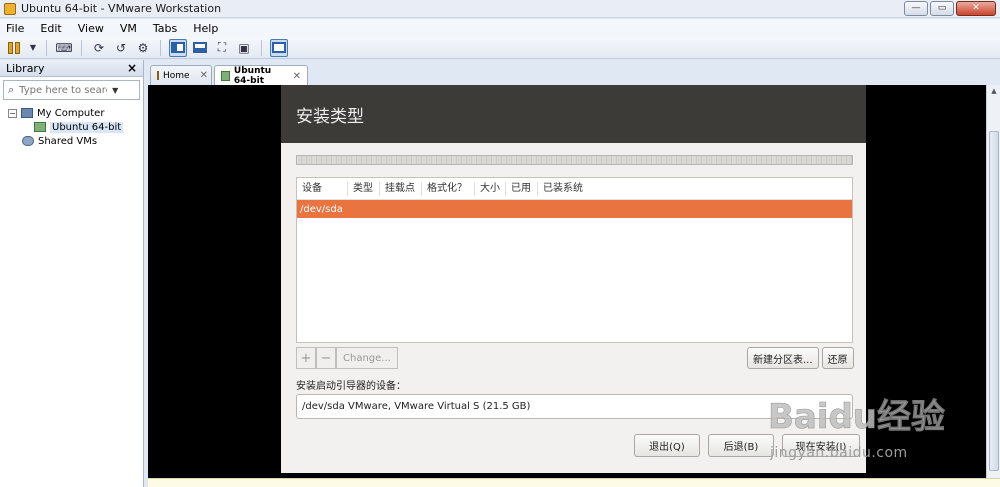 The height and width of the screenshot is (487, 1000). I want to click on library-close-icon: ×, so click(132, 68).